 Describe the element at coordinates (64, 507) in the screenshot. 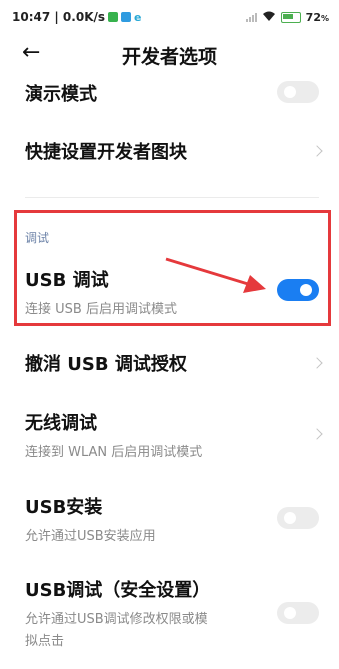

I see `usb-install-title: USB安装` at that location.